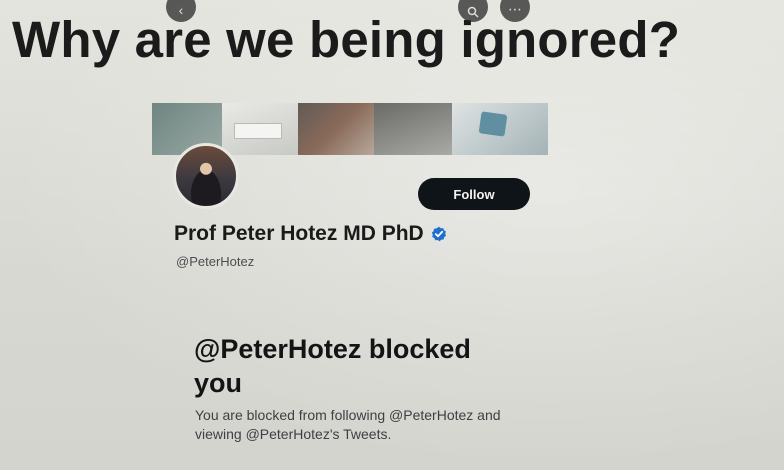 This screenshot has width=784, height=470. I want to click on more-icon: ⋯, so click(515, 9).